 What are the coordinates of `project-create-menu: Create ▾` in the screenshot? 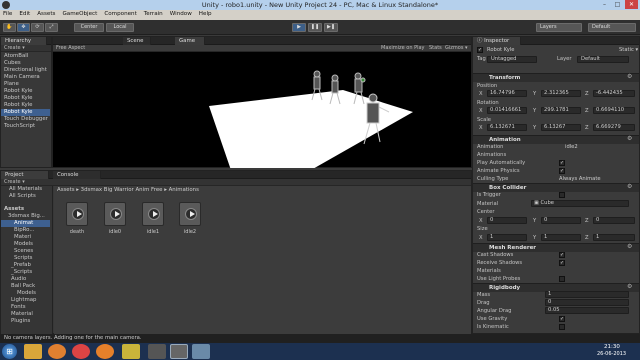 It's located at (14, 182).